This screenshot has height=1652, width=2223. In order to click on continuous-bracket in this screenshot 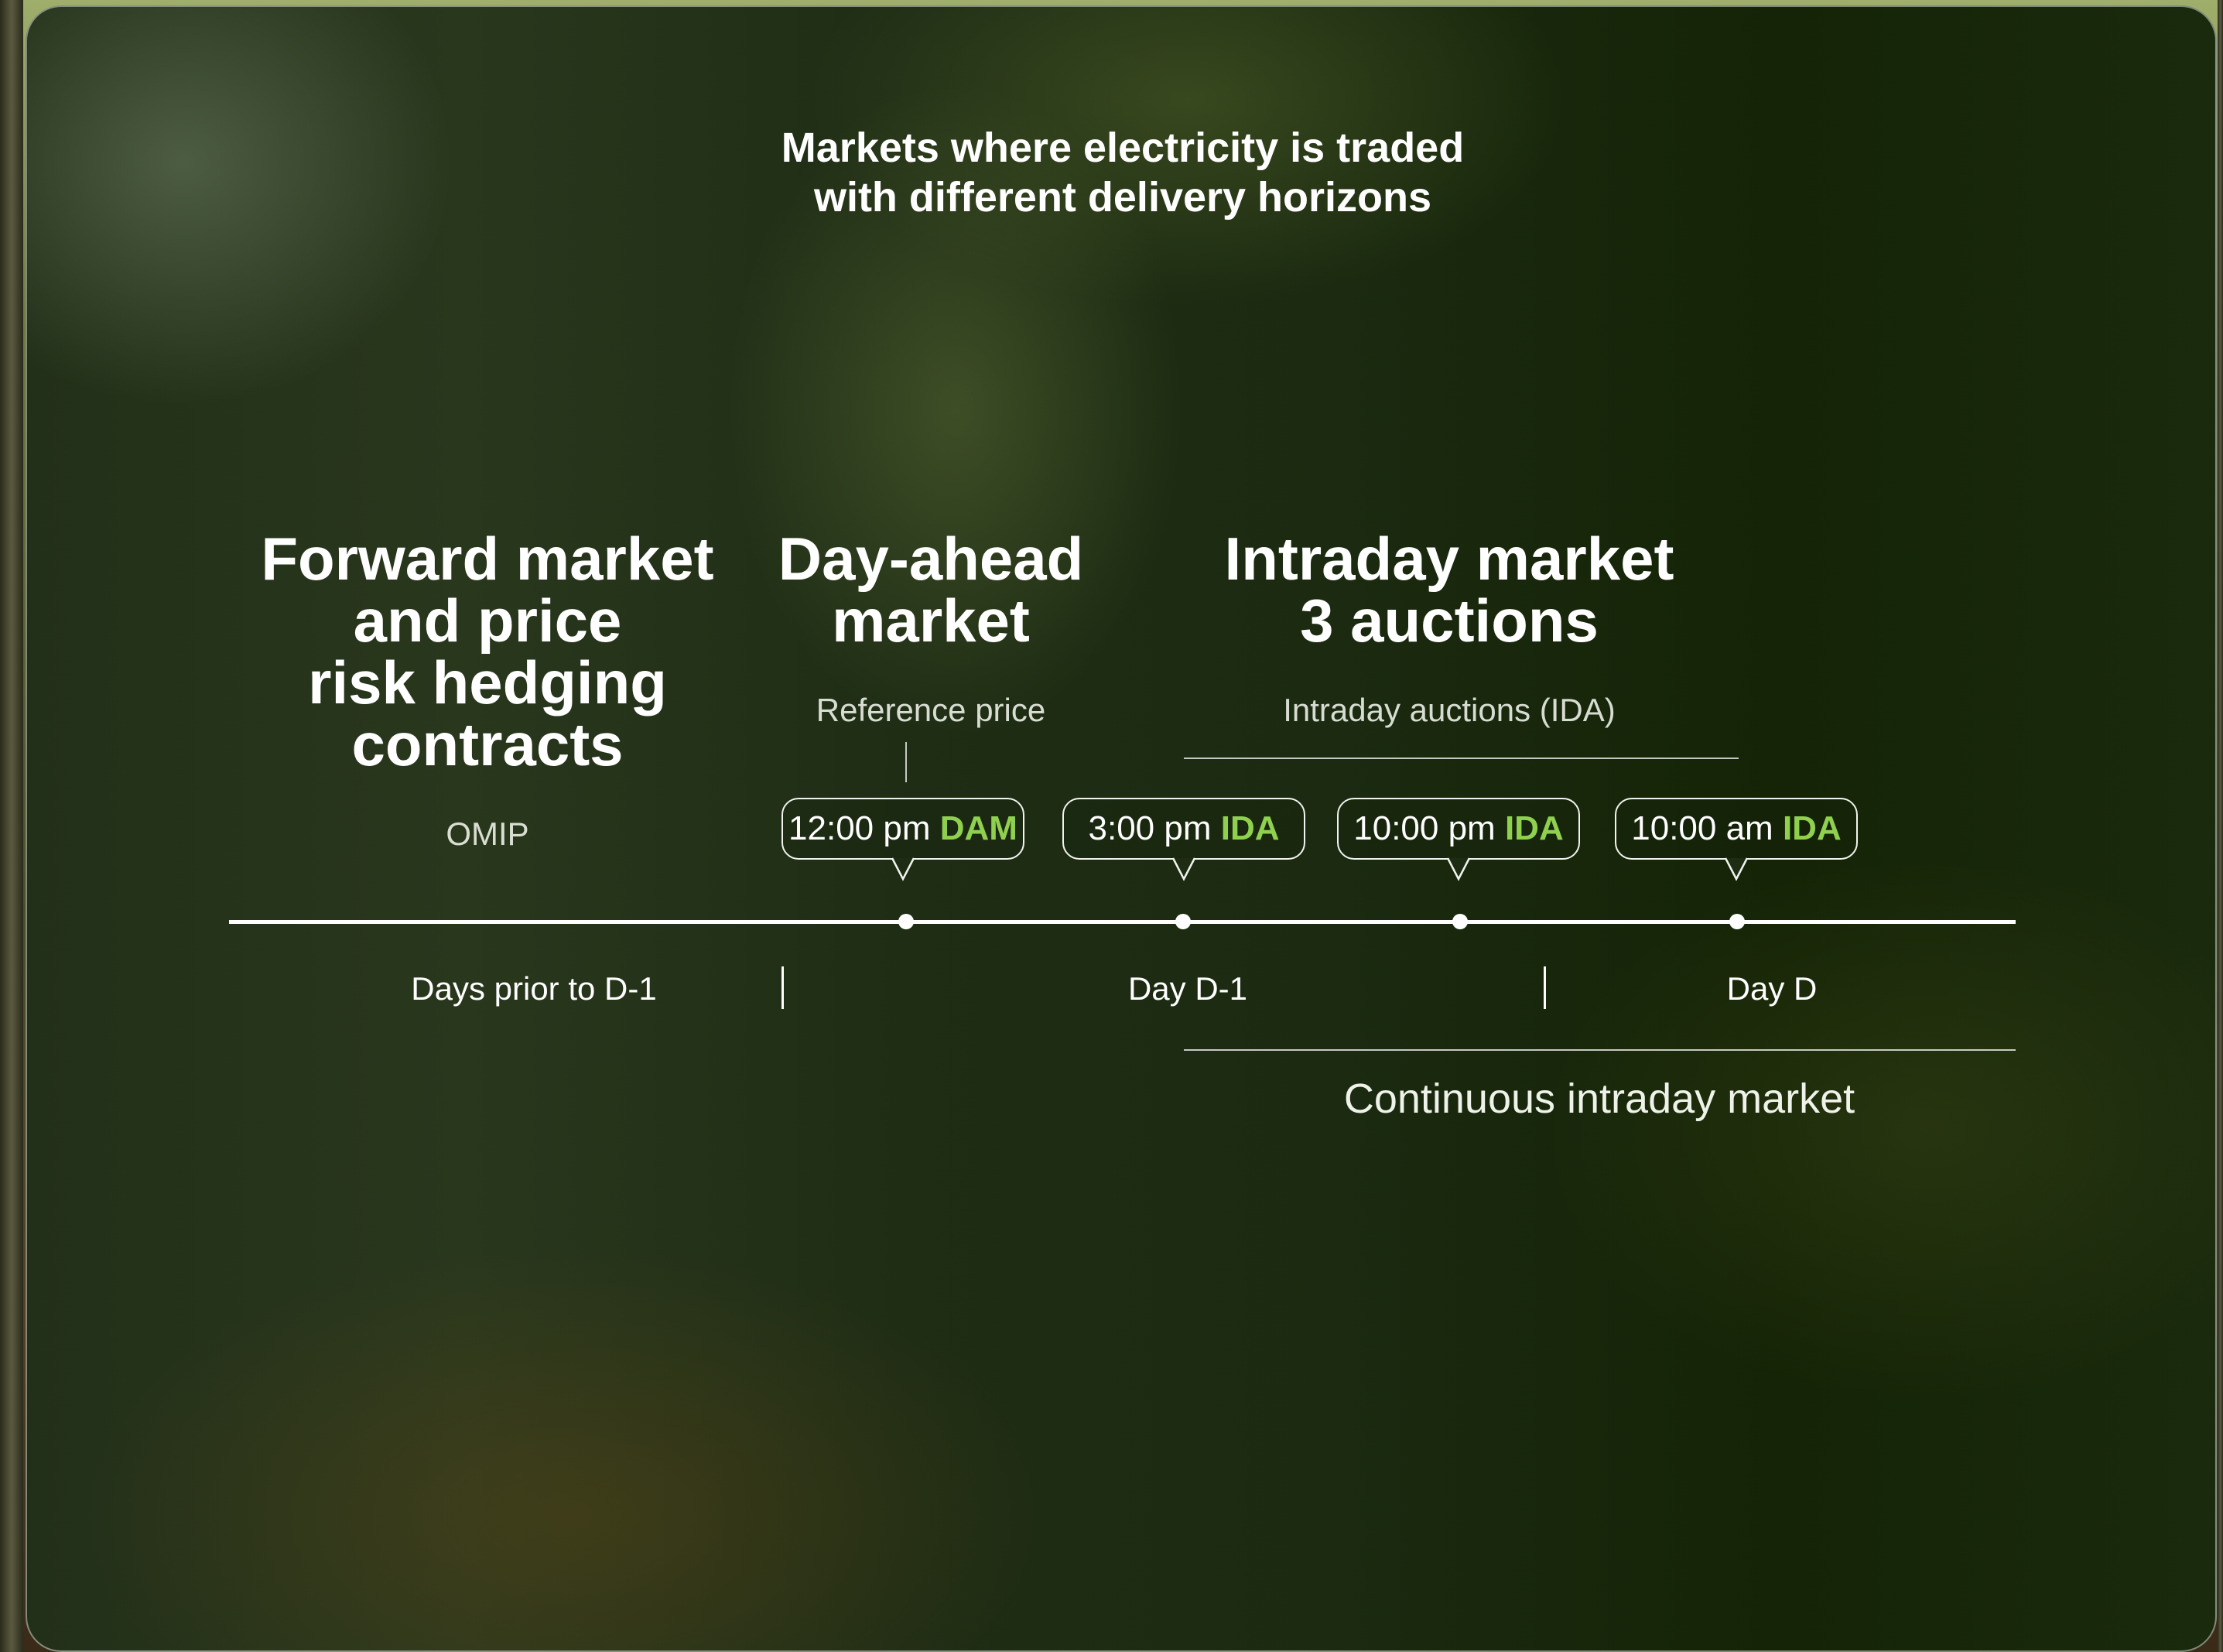, I will do `click(1600, 1050)`.